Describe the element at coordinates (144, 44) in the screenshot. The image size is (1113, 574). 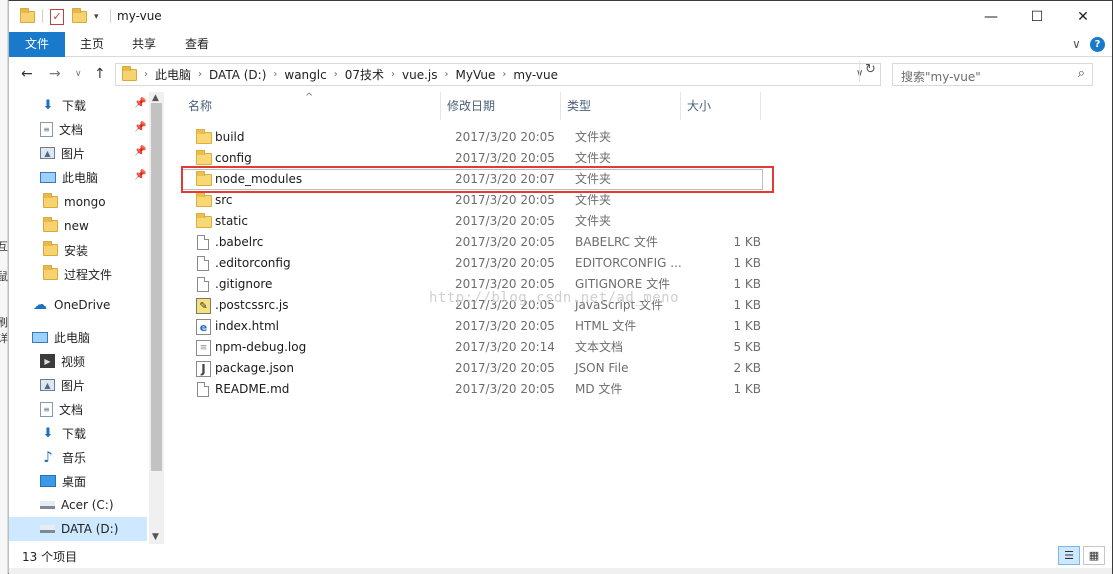
I see `tab-share: 共享` at that location.